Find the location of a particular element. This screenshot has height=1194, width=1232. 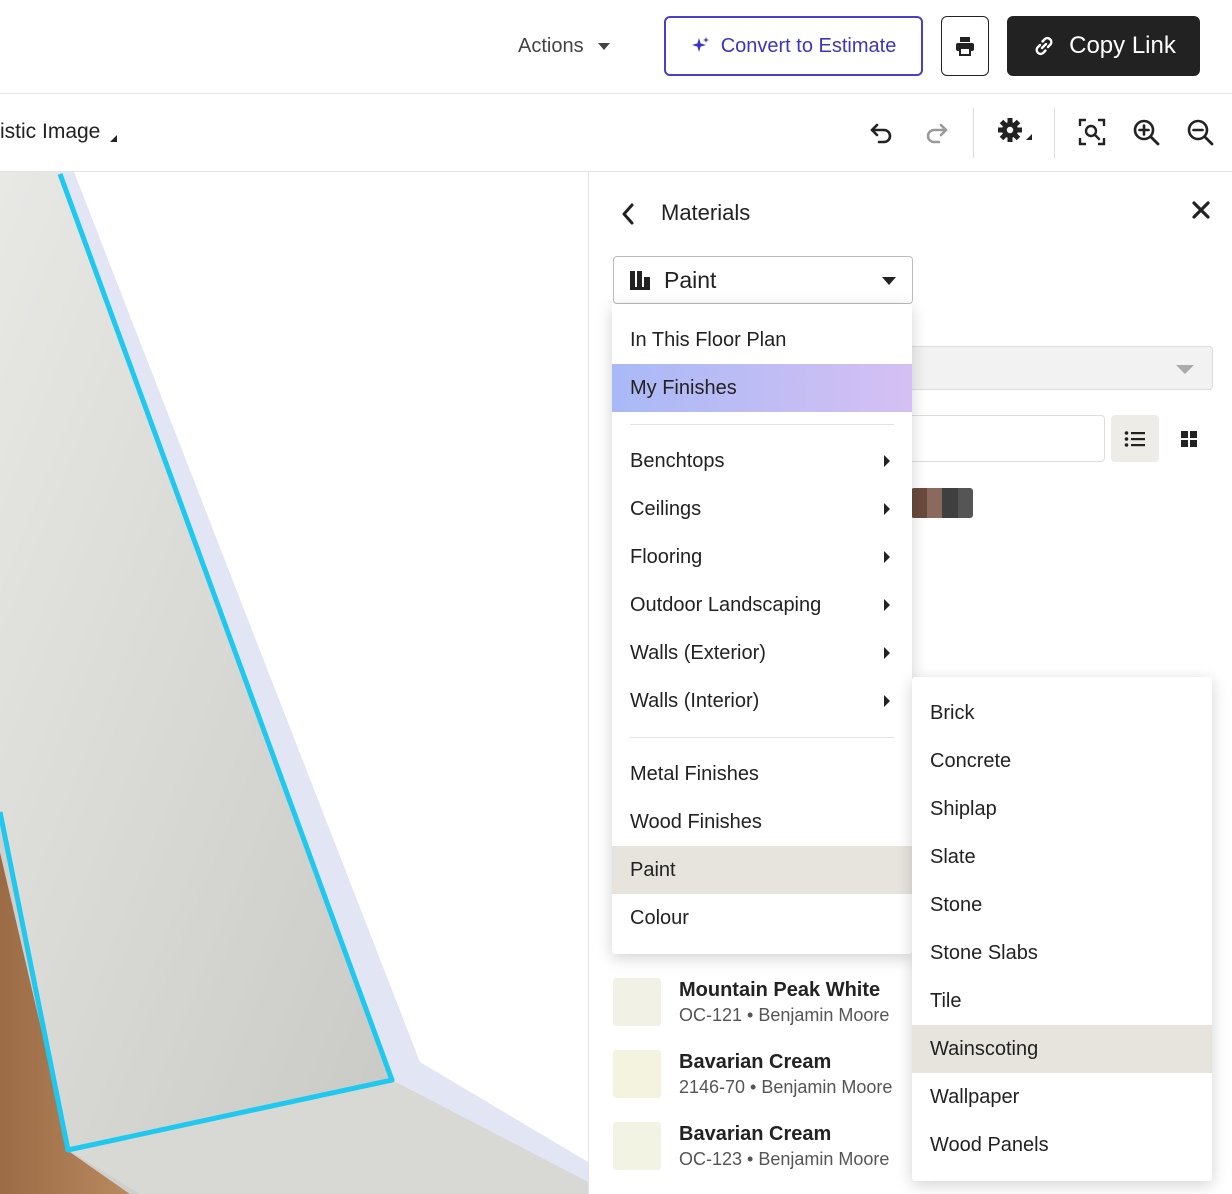

menu-item-benchtops: Benchtops is located at coordinates (762, 461).